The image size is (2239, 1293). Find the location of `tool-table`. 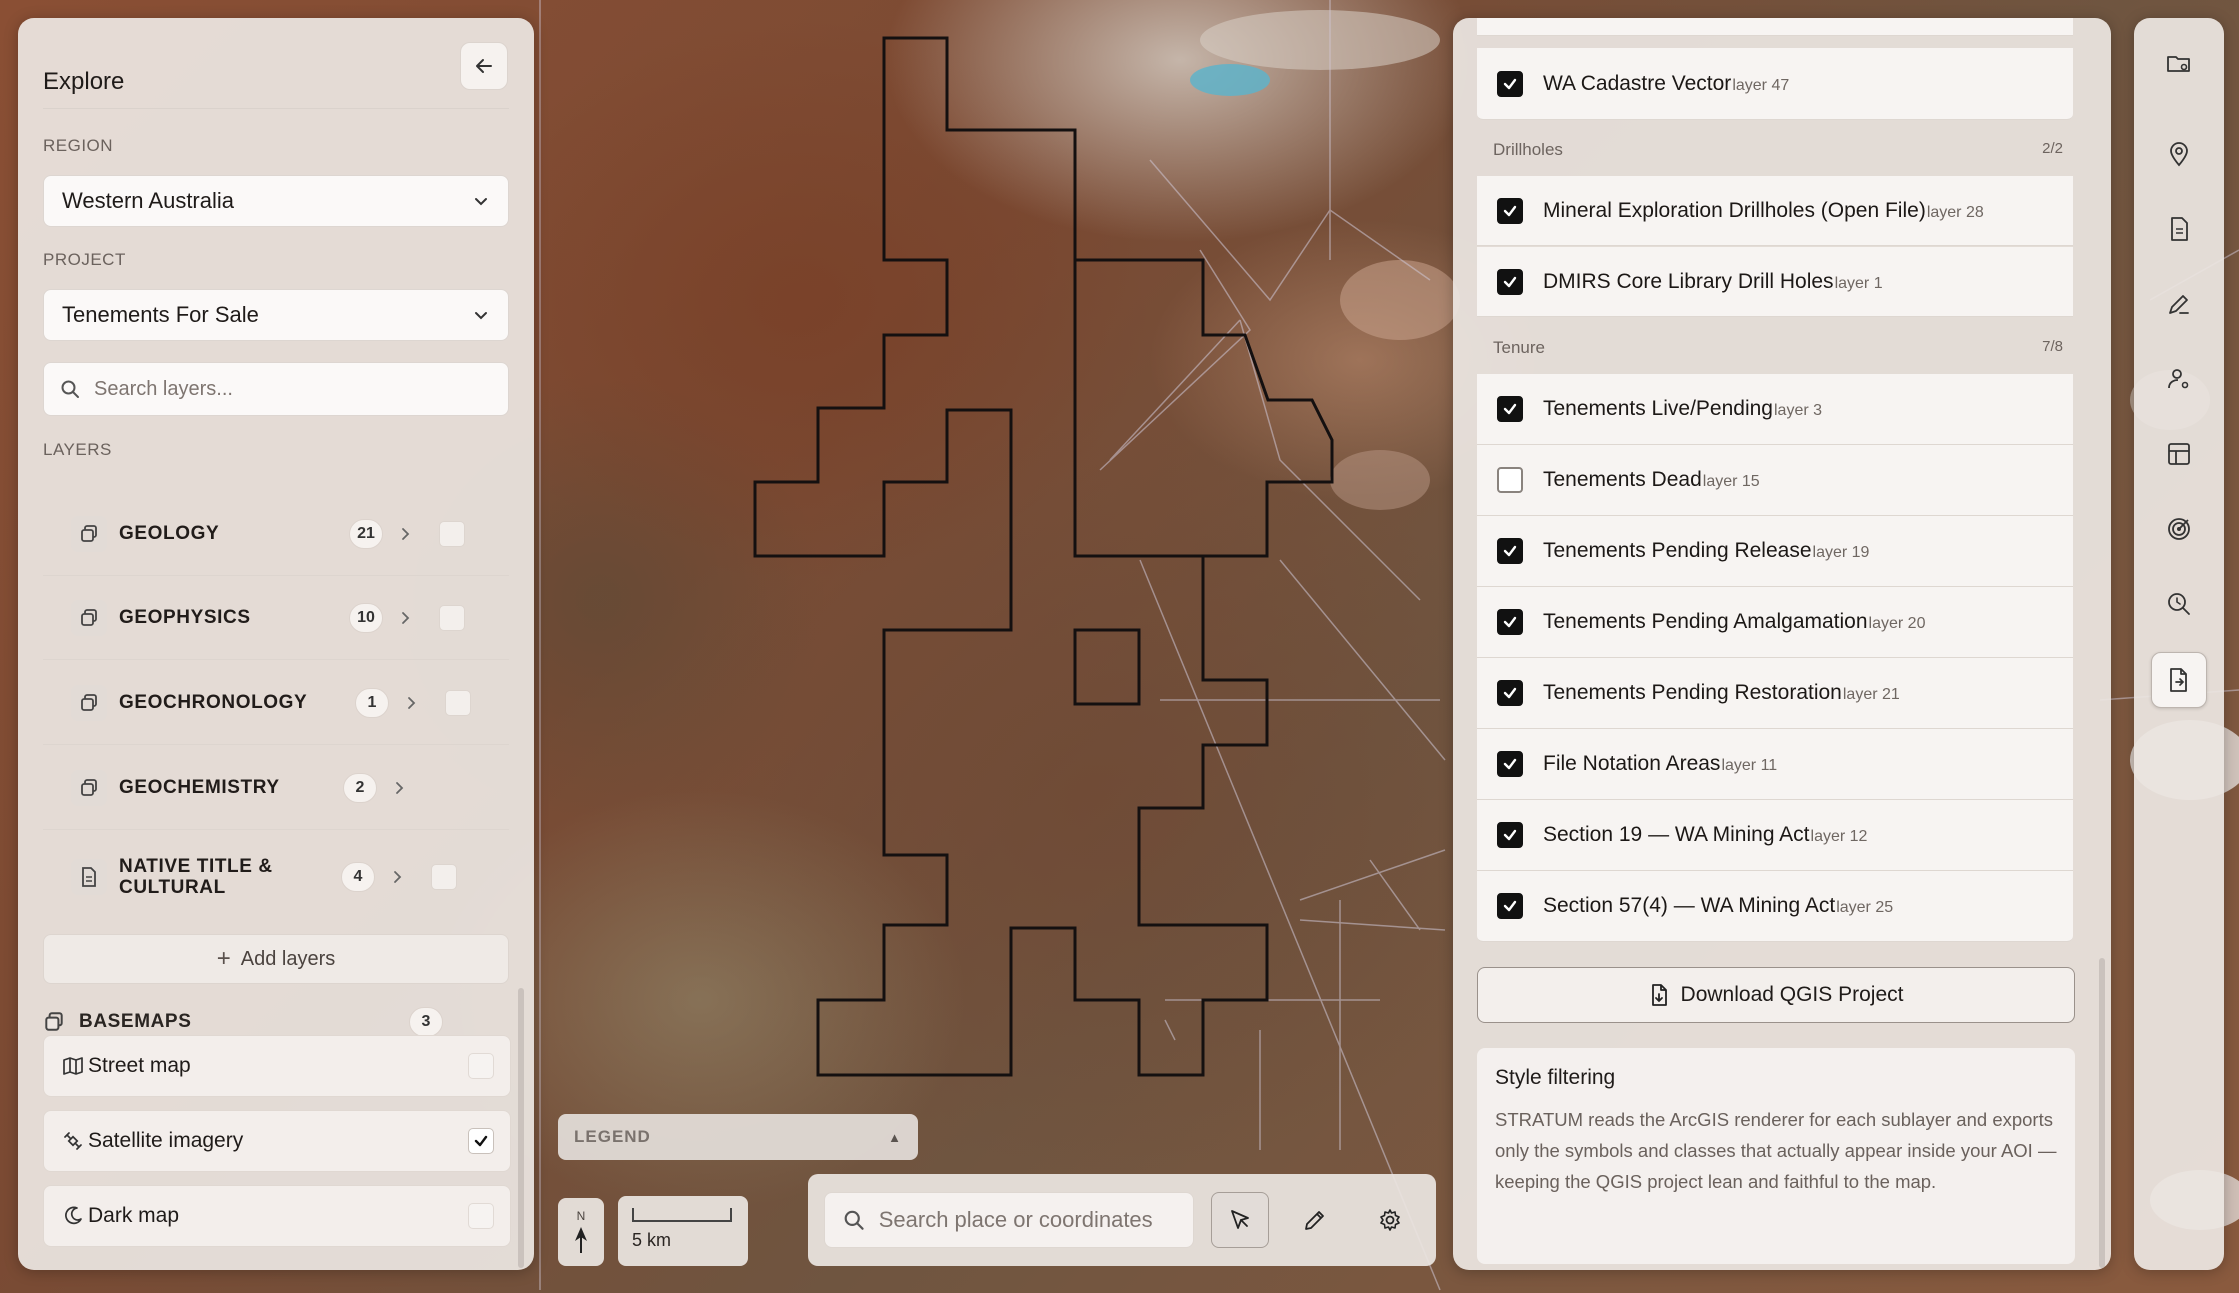

tool-table is located at coordinates (2179, 454).